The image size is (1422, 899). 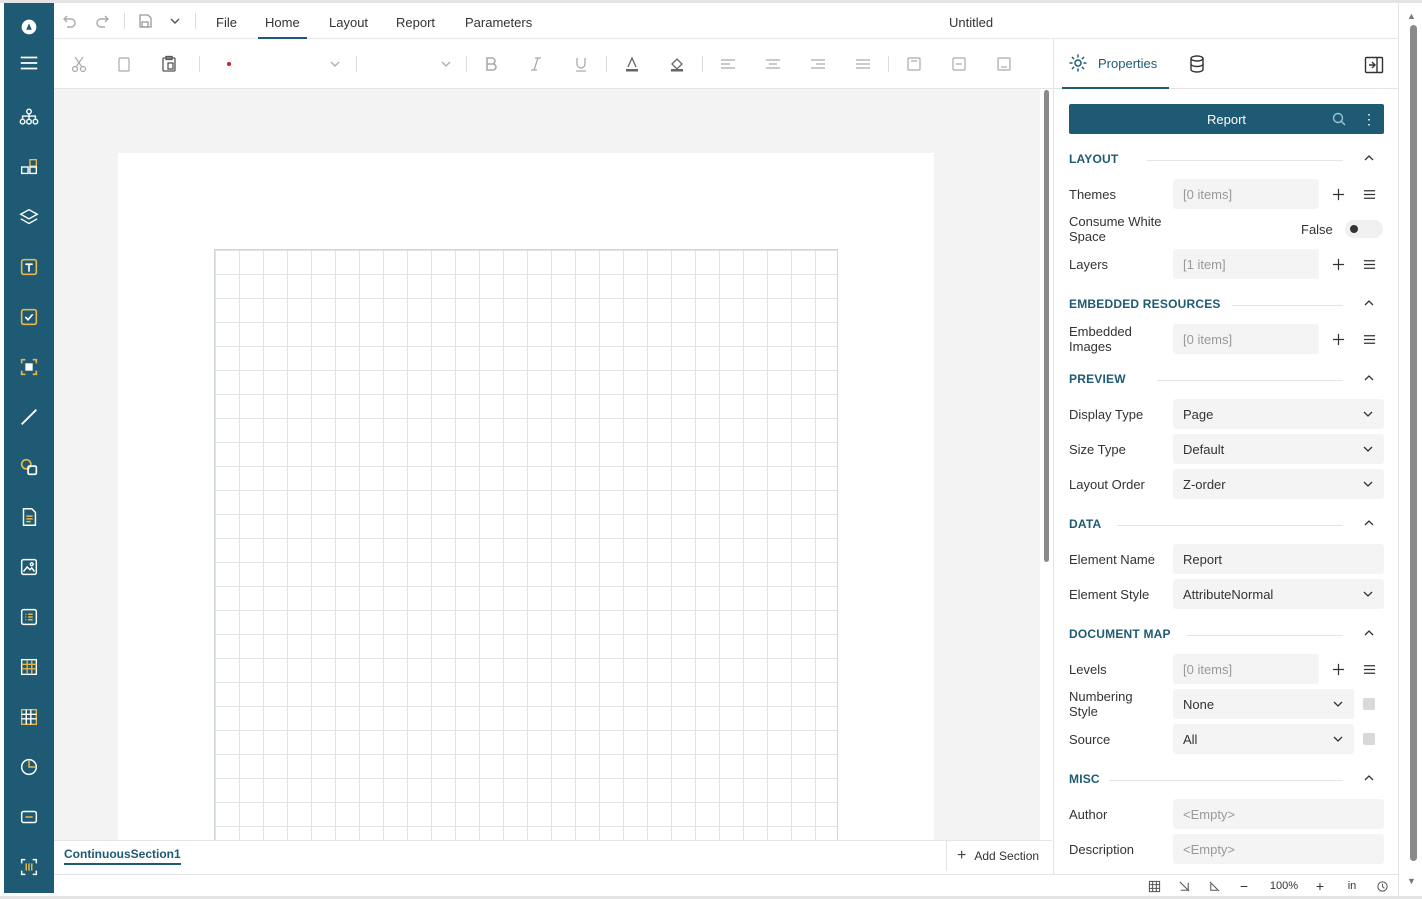 I want to click on paste-icon, so click(x=169, y=64).